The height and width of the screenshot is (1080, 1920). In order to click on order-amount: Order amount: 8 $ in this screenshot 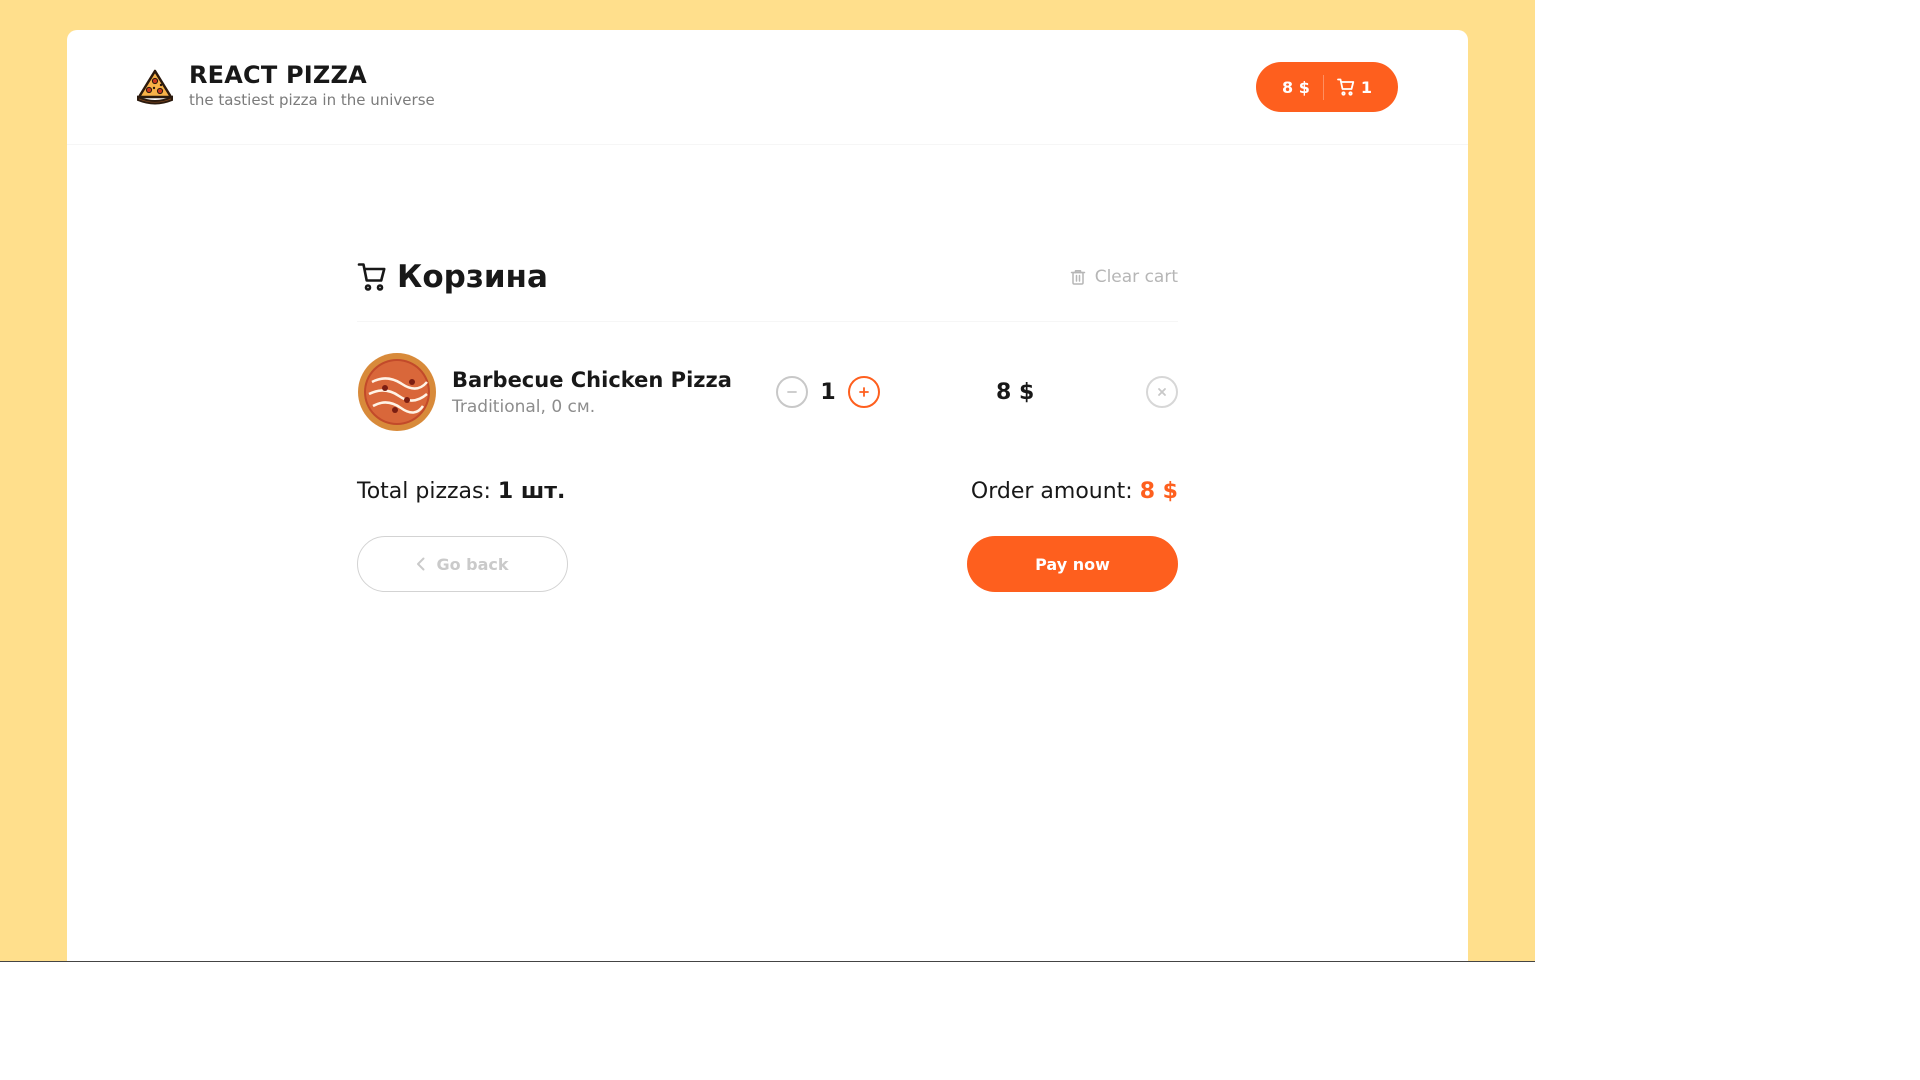, I will do `click(1074, 491)`.